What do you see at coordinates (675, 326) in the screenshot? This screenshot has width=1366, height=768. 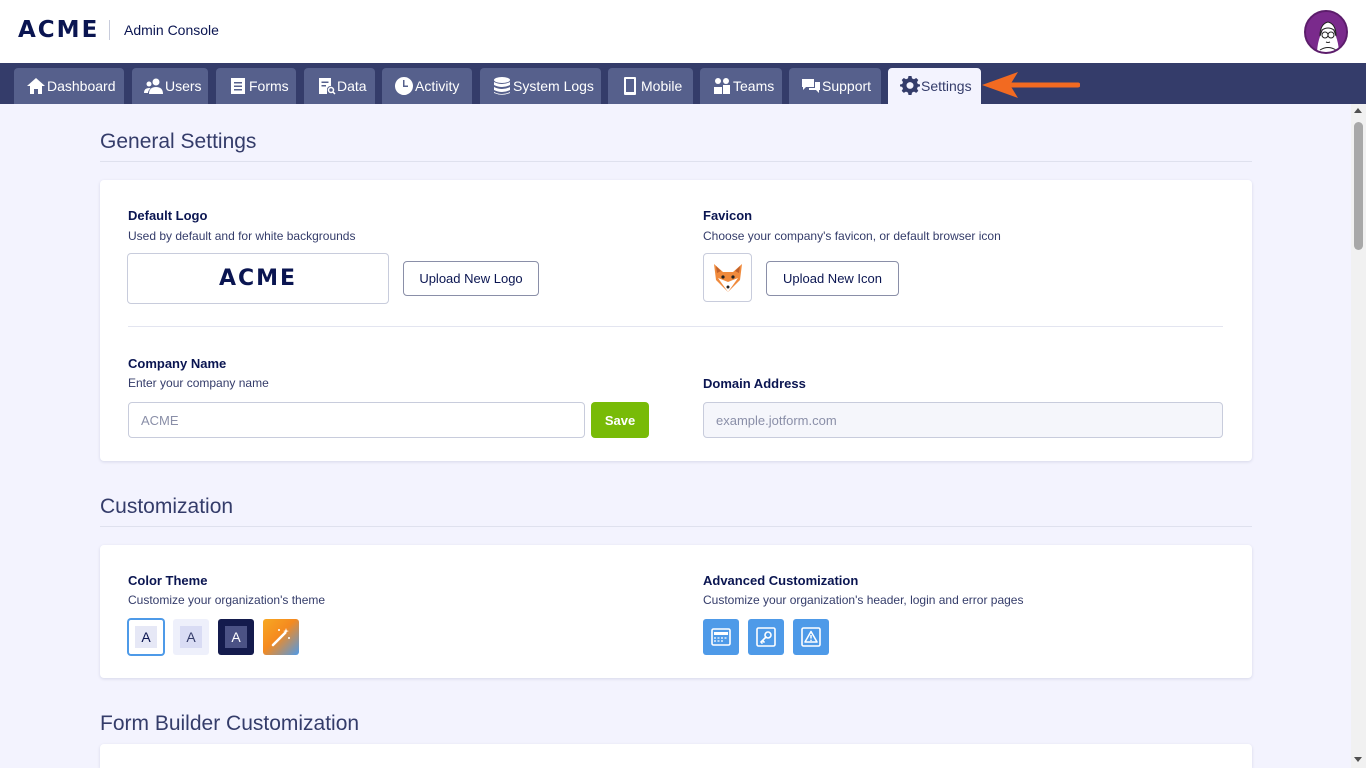 I see `card-divider` at bounding box center [675, 326].